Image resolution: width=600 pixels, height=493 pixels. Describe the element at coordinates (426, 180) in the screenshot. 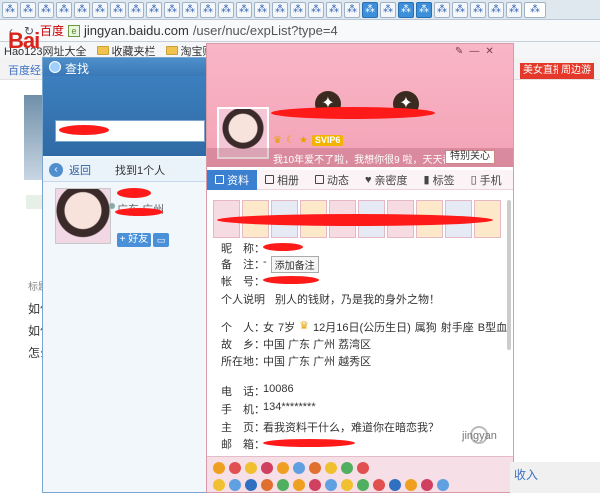

I see `bookmark-icon: ▮` at that location.